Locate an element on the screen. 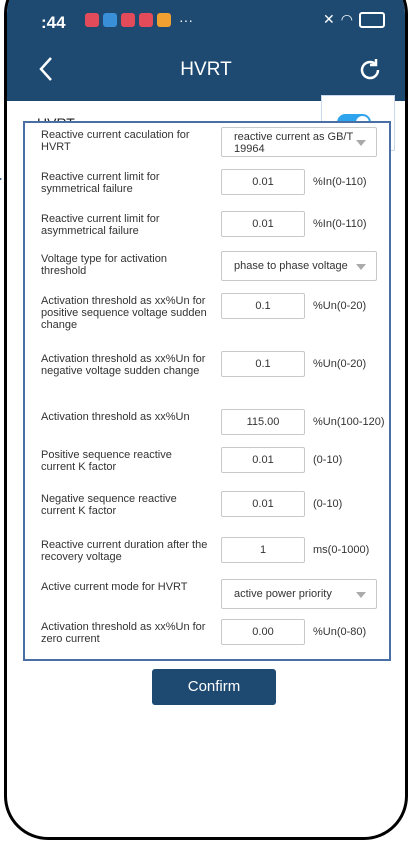 This screenshot has height=843, width=412. setting-dropdown: reactive current as GB/T 19964 is located at coordinates (299, 142).